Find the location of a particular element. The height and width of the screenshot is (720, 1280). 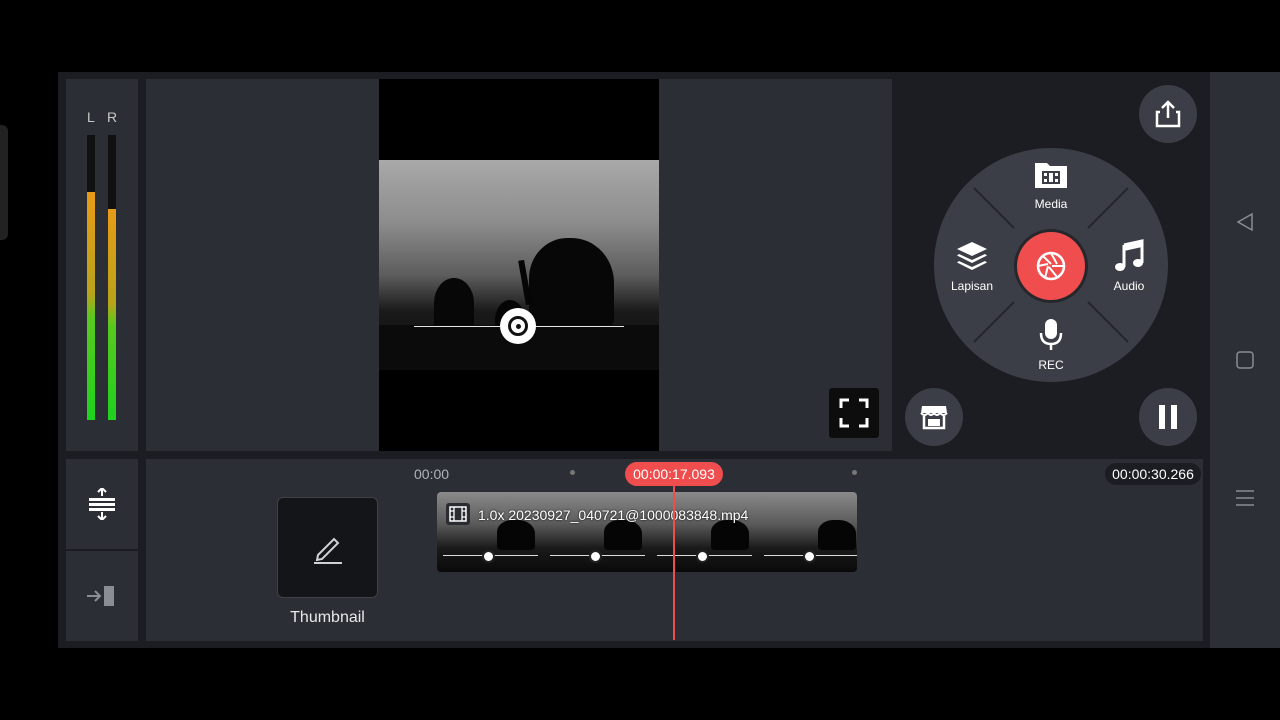

fullscreen-button is located at coordinates (854, 413).